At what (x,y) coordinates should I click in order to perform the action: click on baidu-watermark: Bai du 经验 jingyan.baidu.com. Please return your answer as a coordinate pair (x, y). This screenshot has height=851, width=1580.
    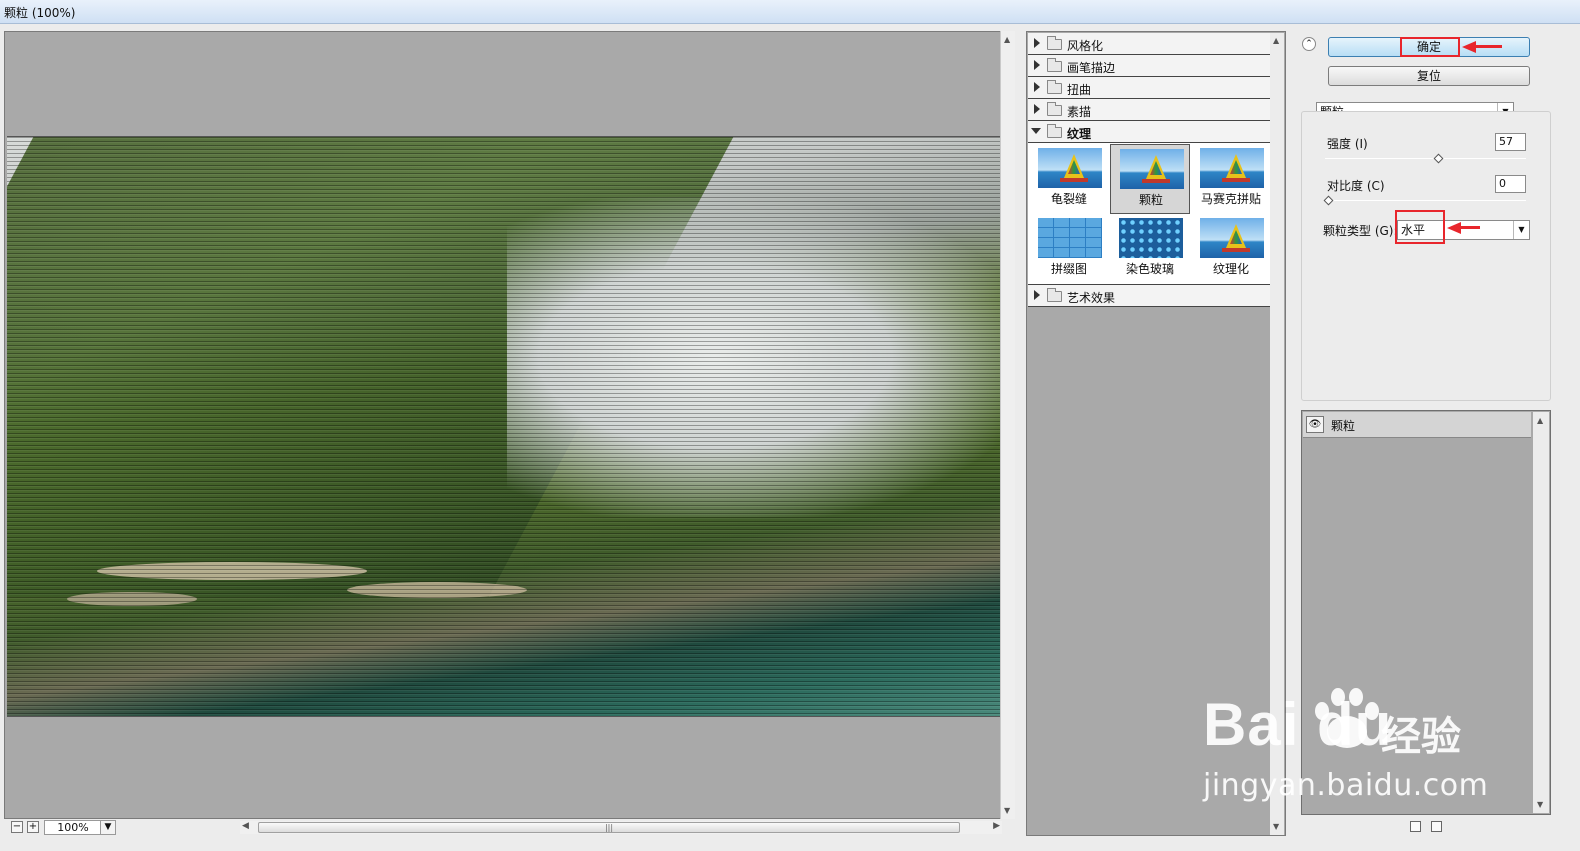
    Looking at the image, I should click on (1353, 754).